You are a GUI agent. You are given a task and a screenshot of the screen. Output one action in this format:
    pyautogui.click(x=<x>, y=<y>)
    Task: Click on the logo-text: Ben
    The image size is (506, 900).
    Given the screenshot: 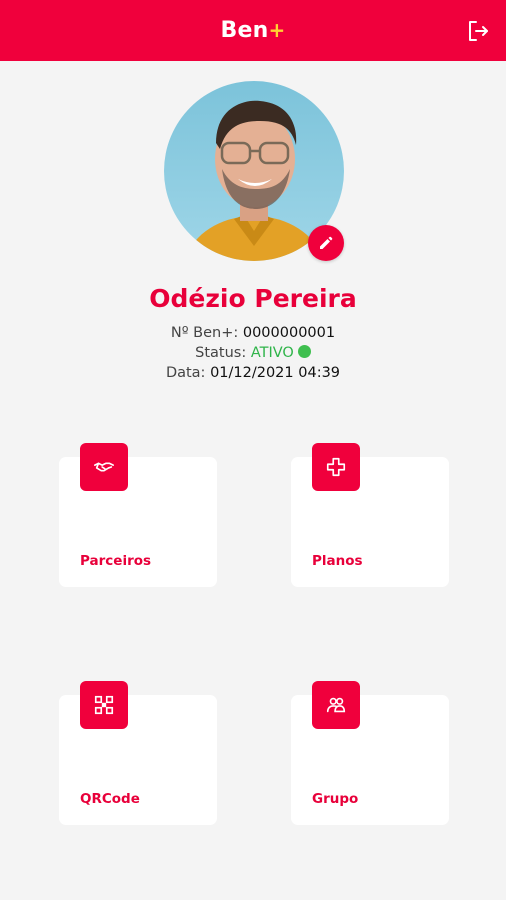 What is the action you would take?
    pyautogui.click(x=244, y=30)
    